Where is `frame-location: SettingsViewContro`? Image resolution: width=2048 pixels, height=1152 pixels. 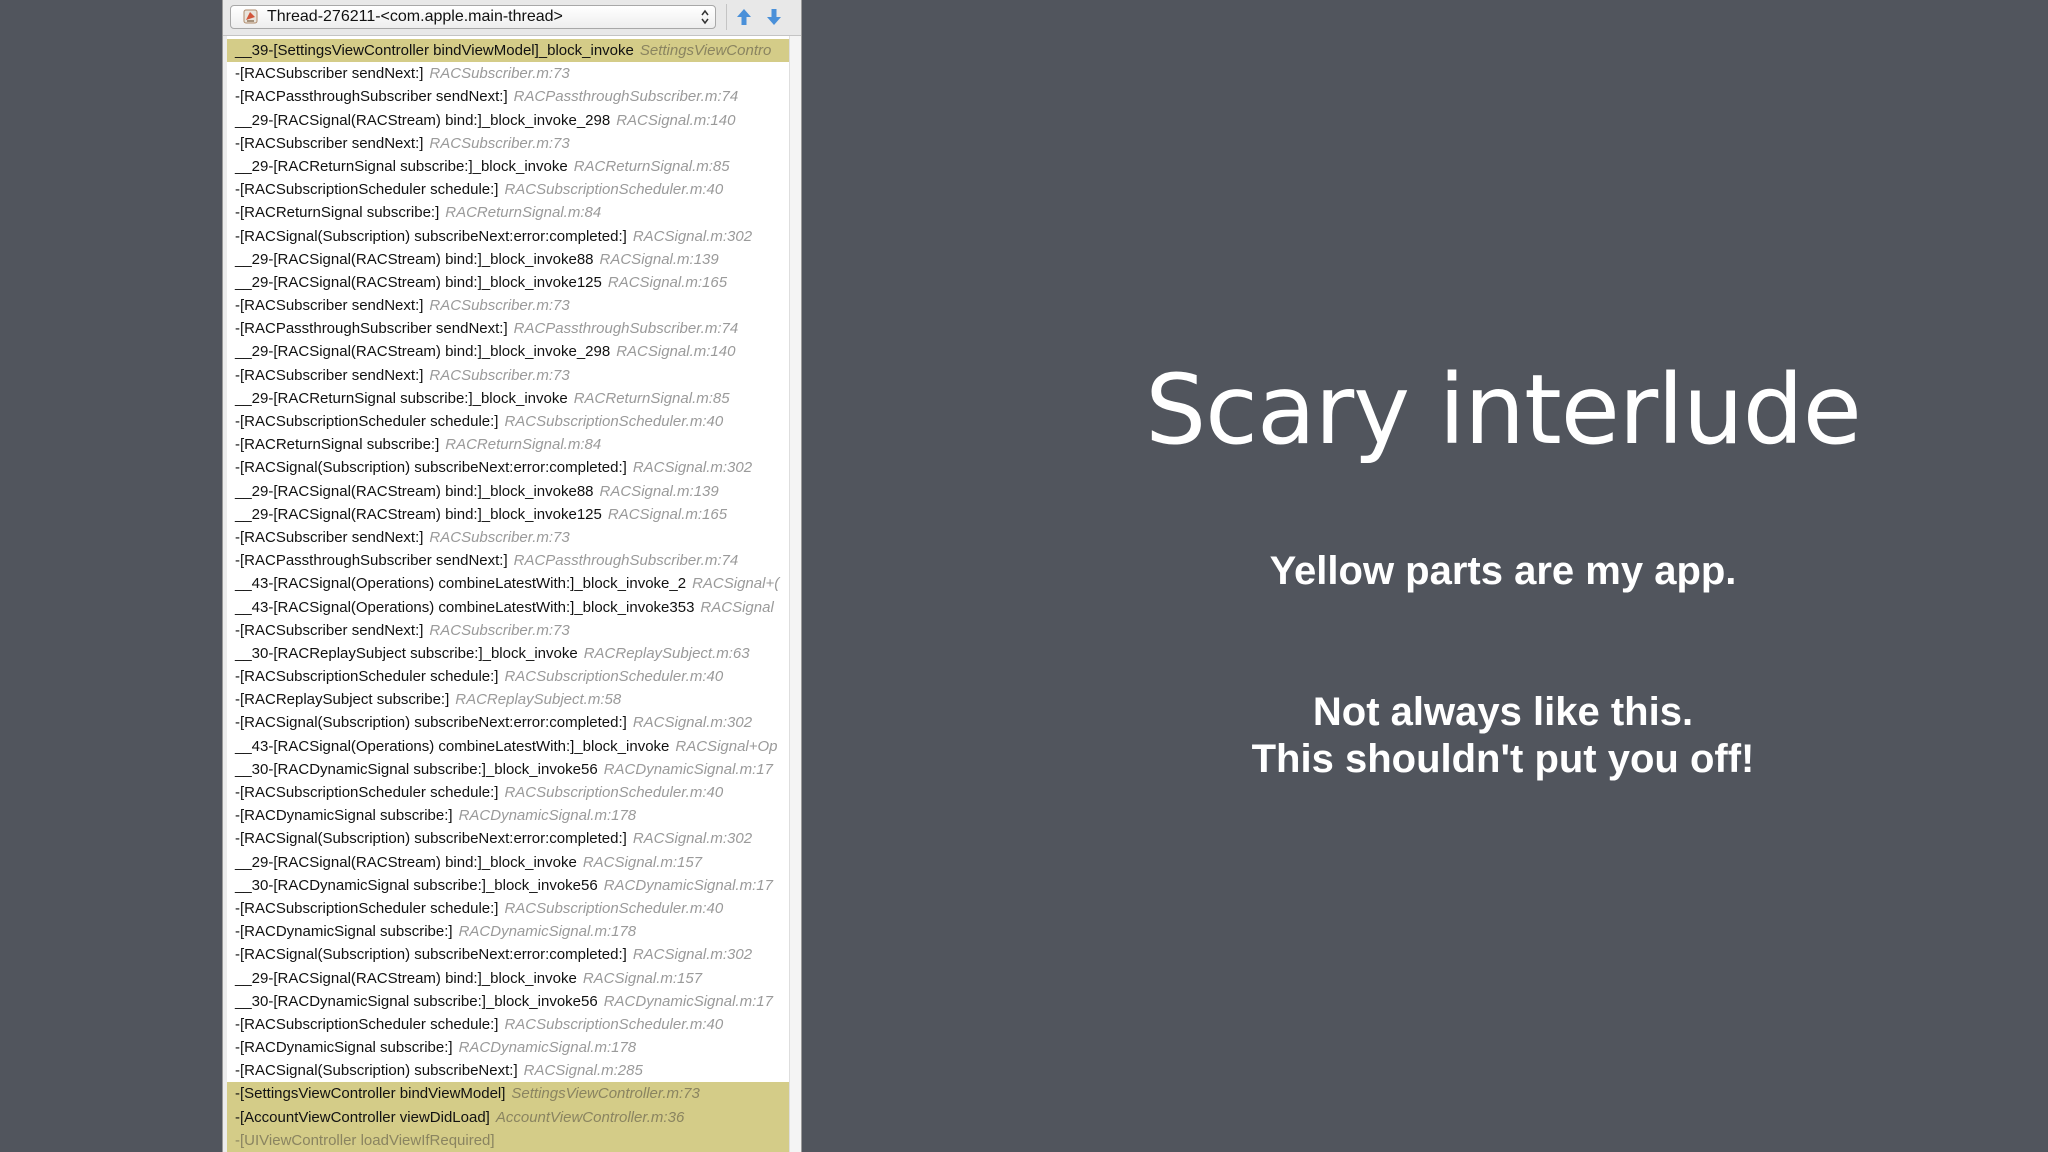
frame-location: SettingsViewContro is located at coordinates (705, 50).